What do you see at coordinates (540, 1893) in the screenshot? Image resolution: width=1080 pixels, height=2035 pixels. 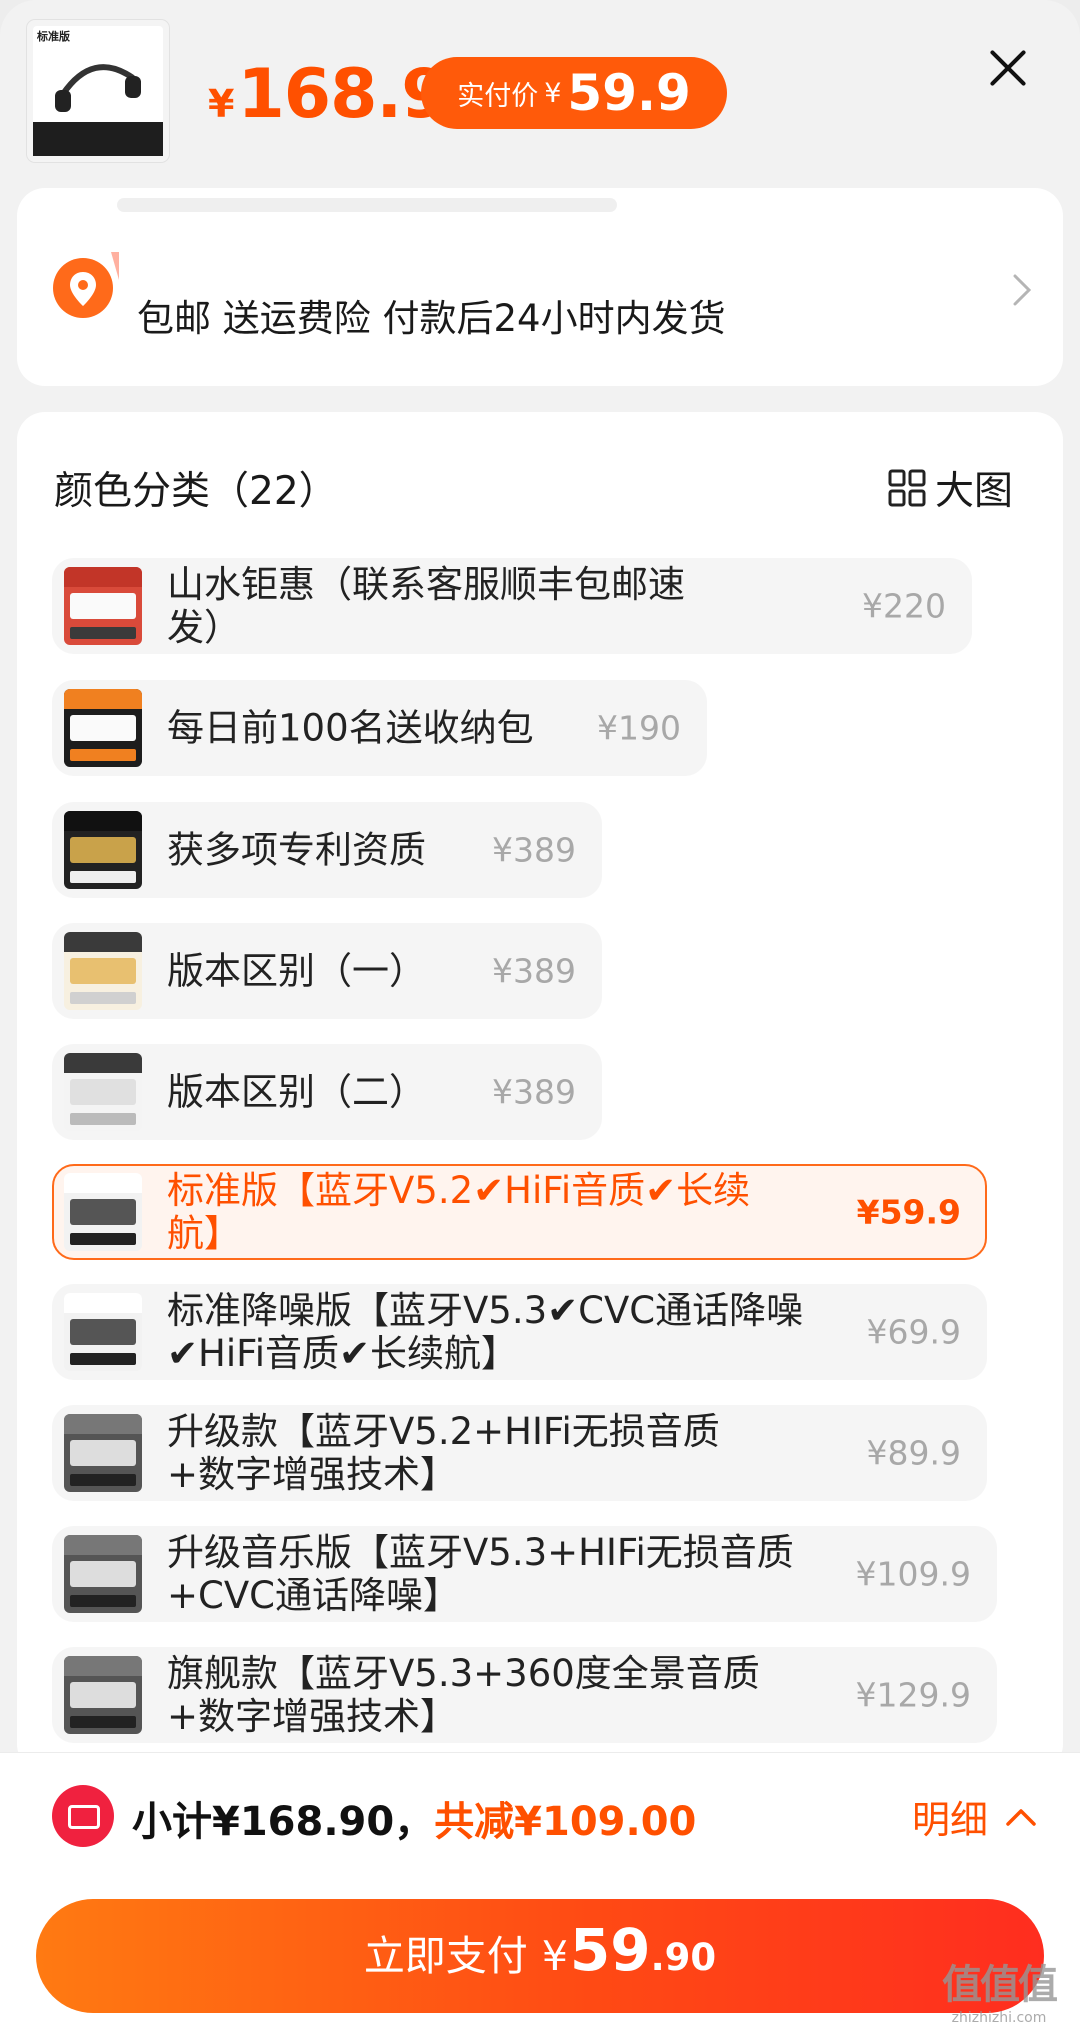 I see `checkout-footer: 小计¥168.90，共减¥109.00 明细 立即支付 ¥59.90` at bounding box center [540, 1893].